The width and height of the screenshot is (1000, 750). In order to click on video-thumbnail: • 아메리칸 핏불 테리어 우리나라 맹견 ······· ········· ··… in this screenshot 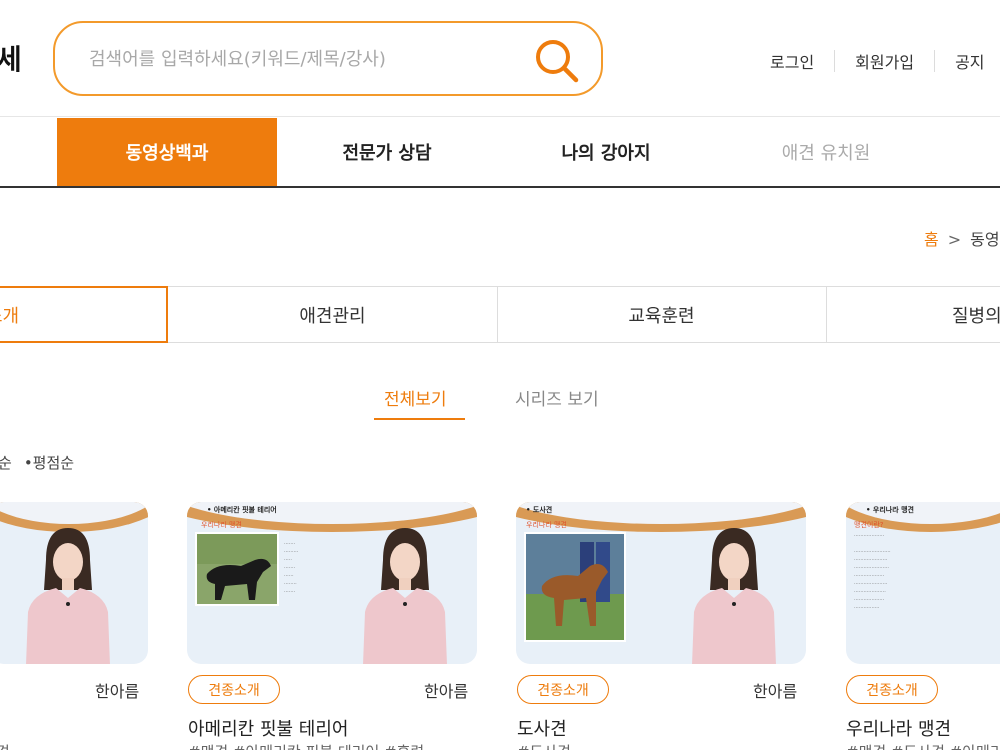, I will do `click(332, 583)`.